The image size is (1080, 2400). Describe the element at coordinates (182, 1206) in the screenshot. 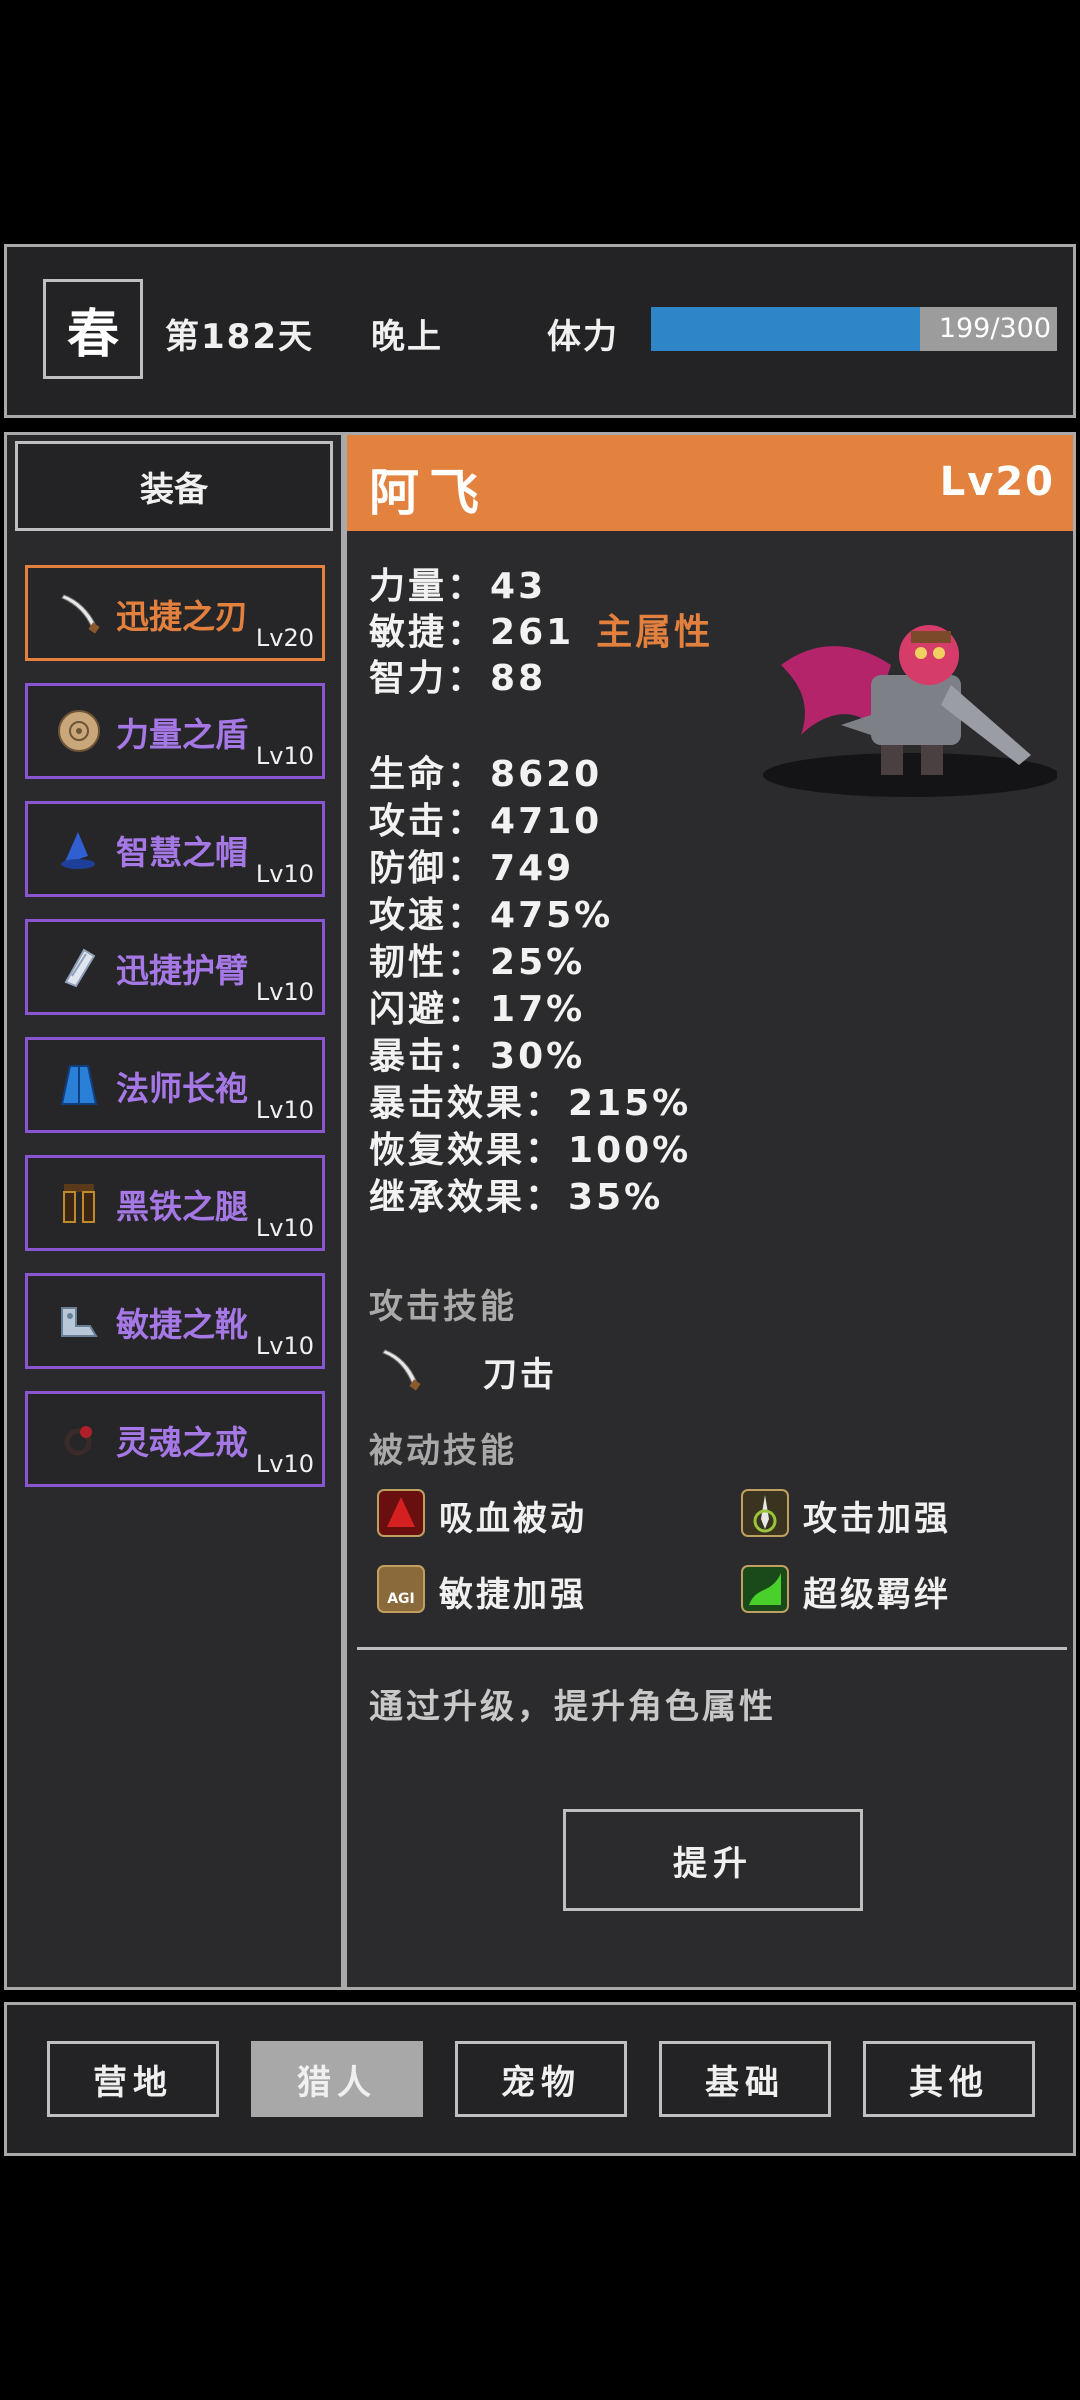

I see `equip-name: 黑铁之腿` at that location.